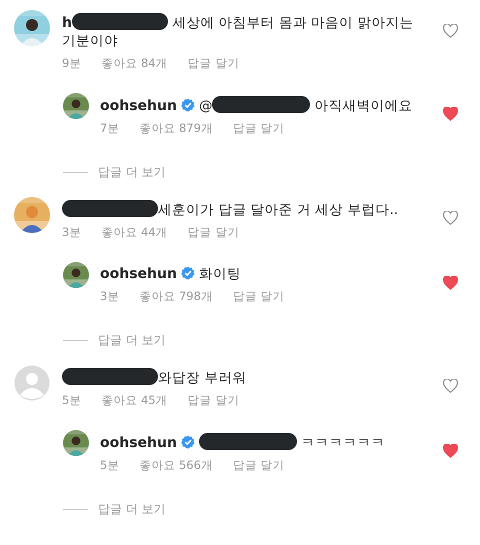  Describe the element at coordinates (134, 232) in the screenshot. I see `likes-count: 좋아요 44개` at that location.